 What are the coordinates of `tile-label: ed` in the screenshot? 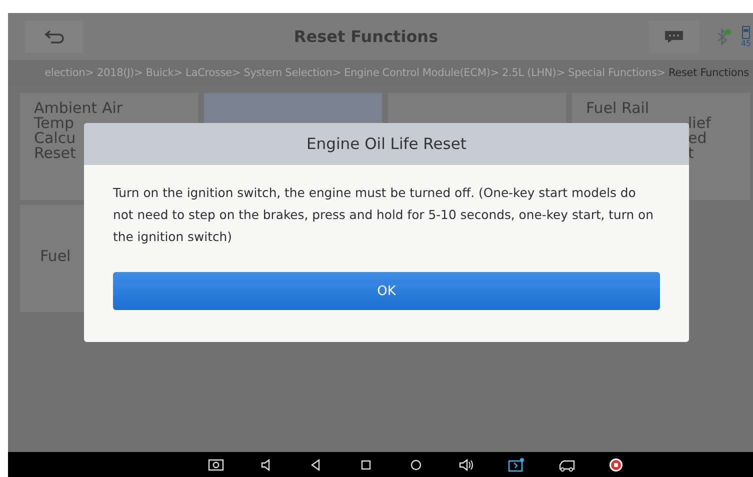 It's located at (697, 138).